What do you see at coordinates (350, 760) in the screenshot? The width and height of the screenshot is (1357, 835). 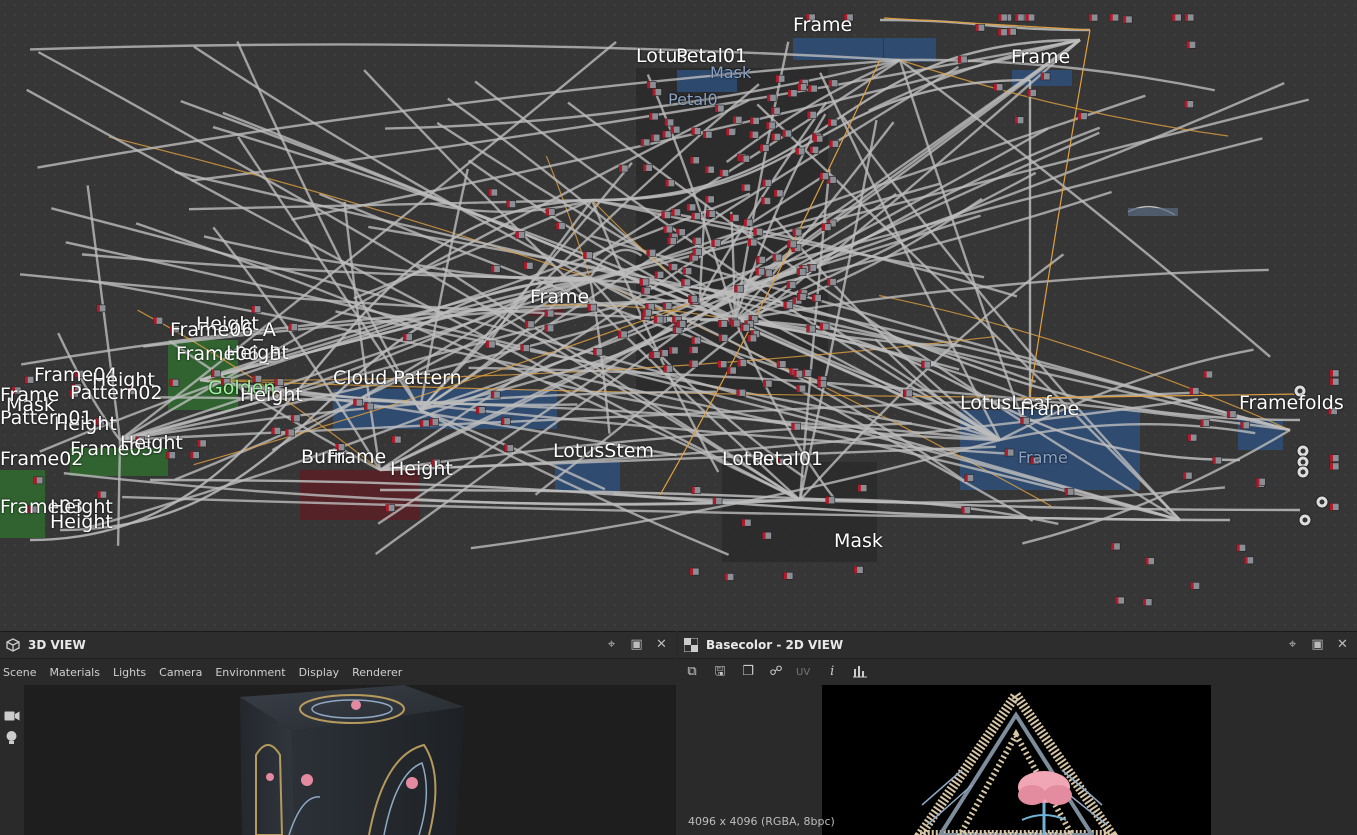 I see `3d-viewport` at bounding box center [350, 760].